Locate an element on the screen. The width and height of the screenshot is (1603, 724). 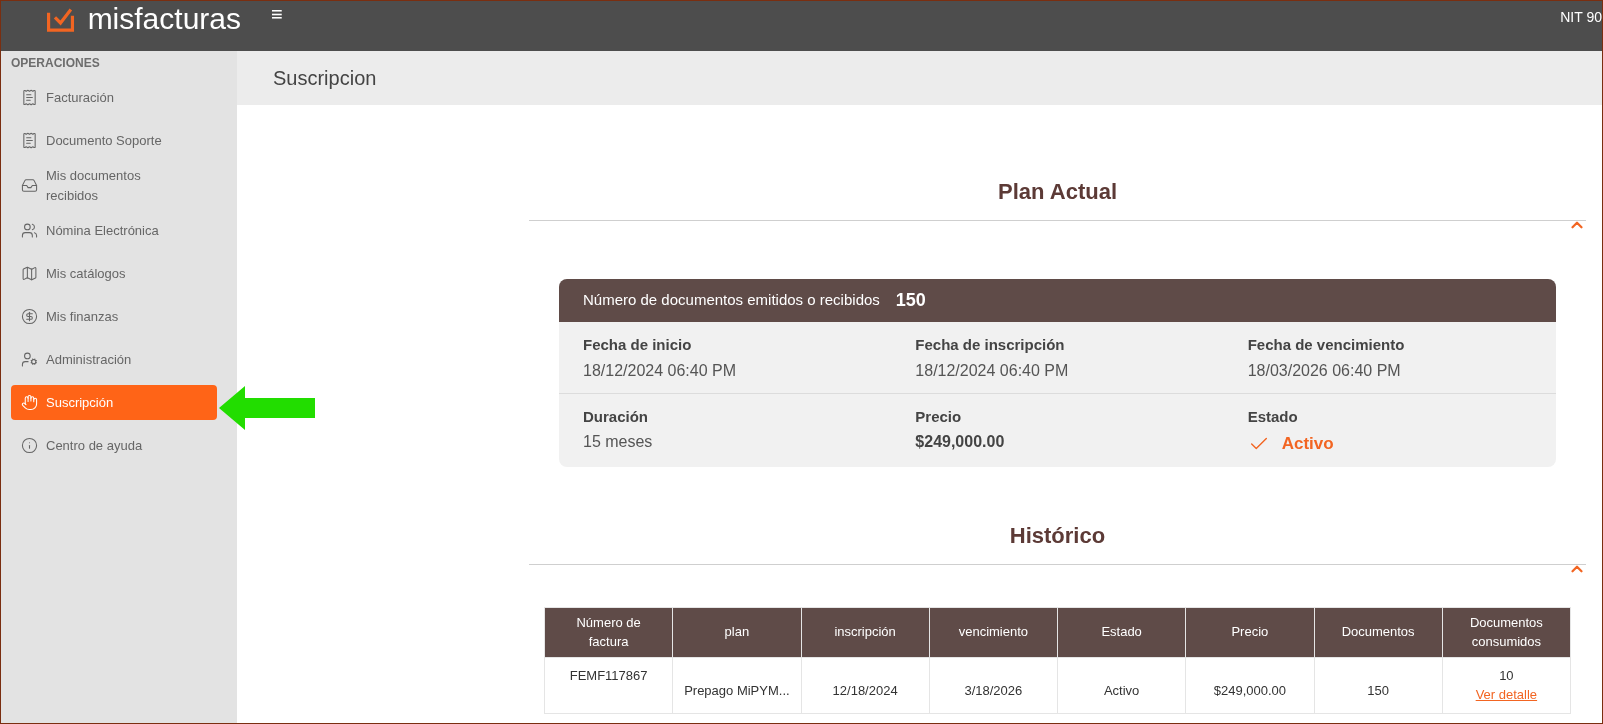
field-value: 18/03/2026 06:40 PM is located at coordinates (1324, 370).